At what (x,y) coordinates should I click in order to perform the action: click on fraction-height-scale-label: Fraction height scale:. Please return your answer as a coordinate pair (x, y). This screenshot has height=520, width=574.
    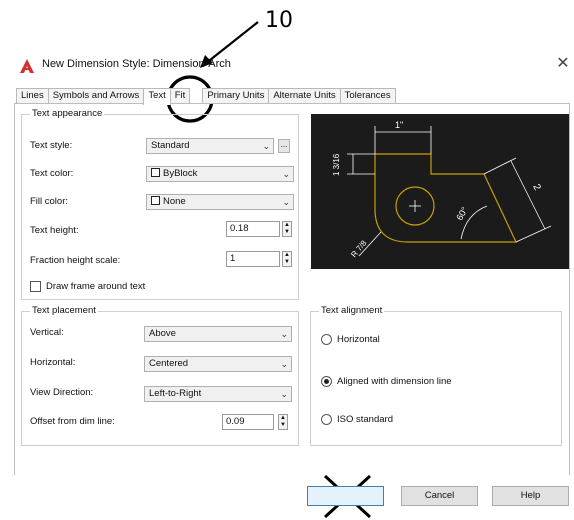
    Looking at the image, I should click on (75, 260).